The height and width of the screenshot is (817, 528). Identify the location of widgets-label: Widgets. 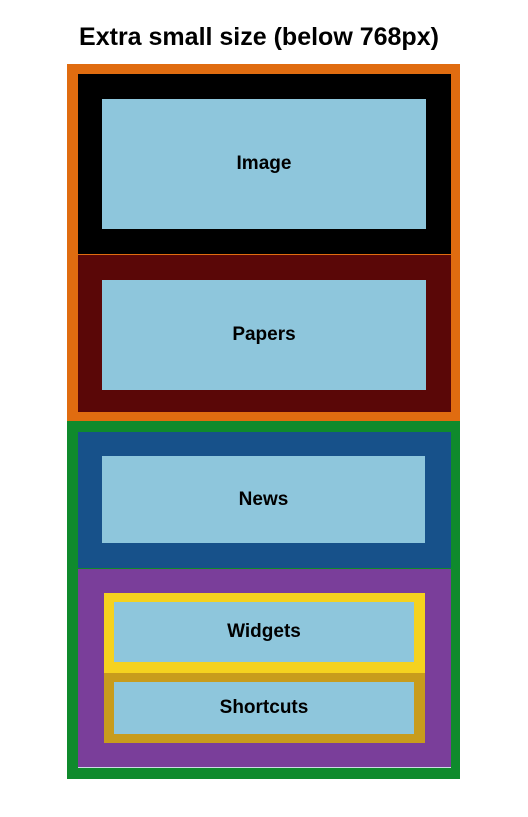
(264, 631).